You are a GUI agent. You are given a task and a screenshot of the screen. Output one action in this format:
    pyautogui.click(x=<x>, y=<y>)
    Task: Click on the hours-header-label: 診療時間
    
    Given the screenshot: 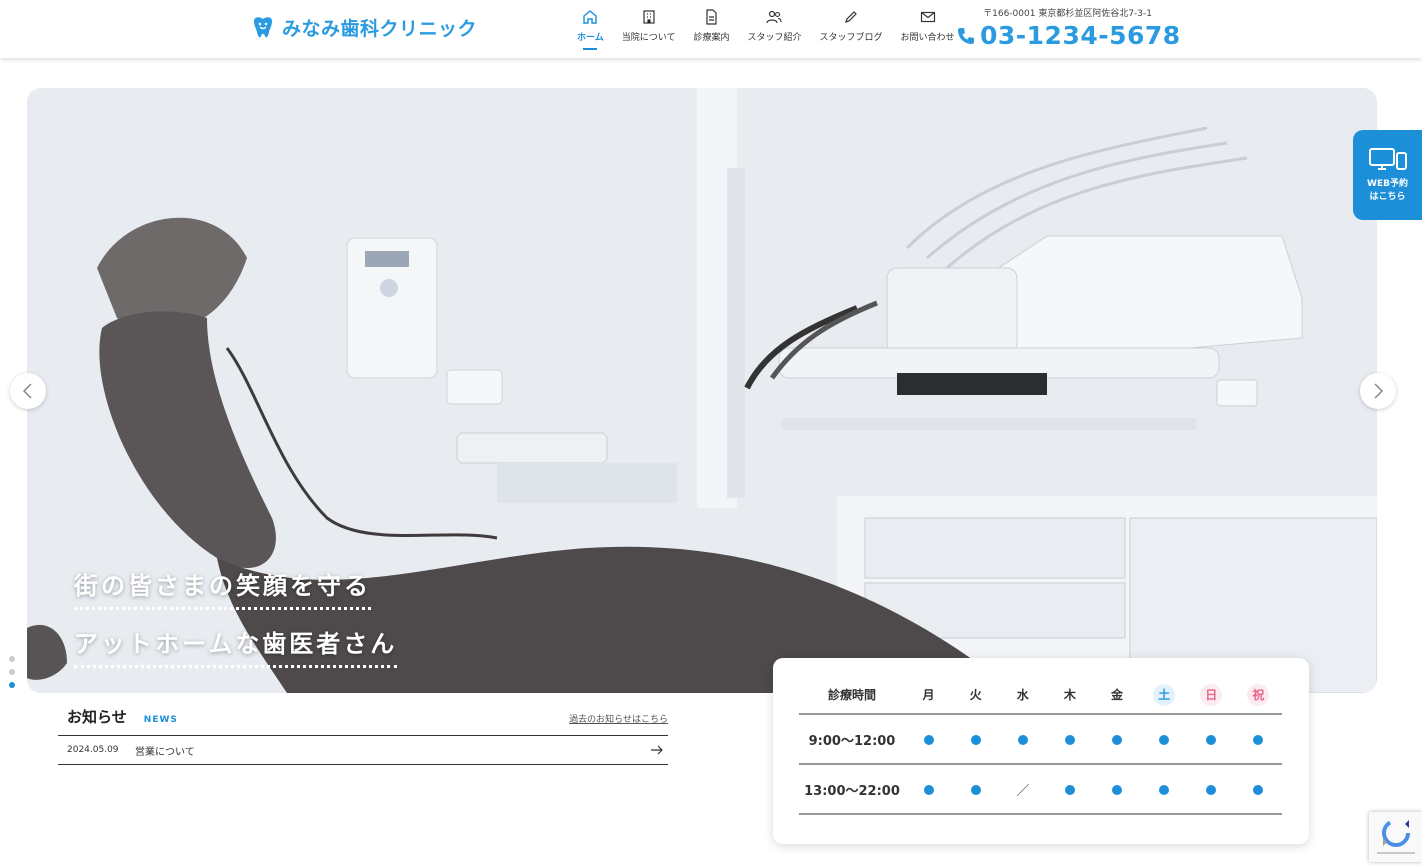 What is the action you would take?
    pyautogui.click(x=852, y=695)
    